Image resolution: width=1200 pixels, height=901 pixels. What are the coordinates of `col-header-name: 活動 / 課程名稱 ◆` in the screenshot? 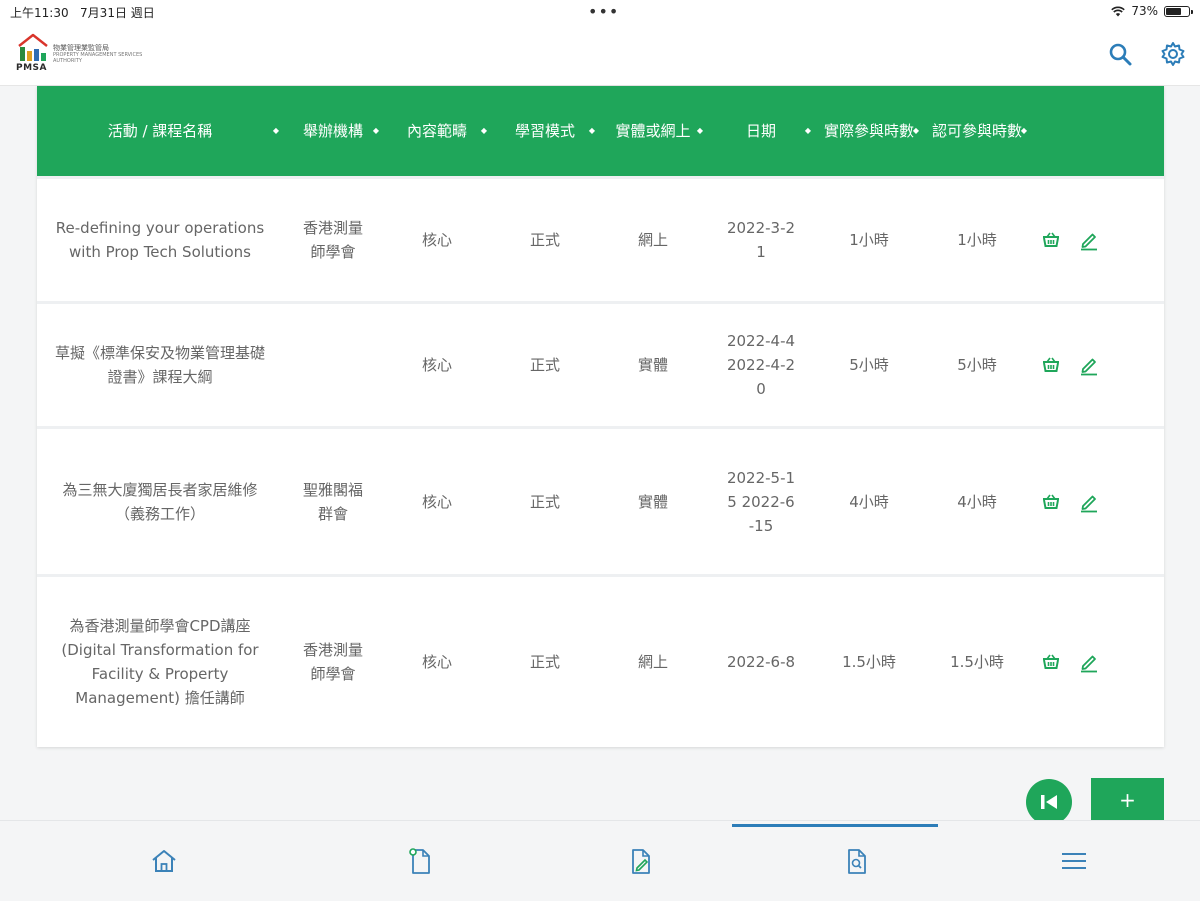 It's located at (160, 131).